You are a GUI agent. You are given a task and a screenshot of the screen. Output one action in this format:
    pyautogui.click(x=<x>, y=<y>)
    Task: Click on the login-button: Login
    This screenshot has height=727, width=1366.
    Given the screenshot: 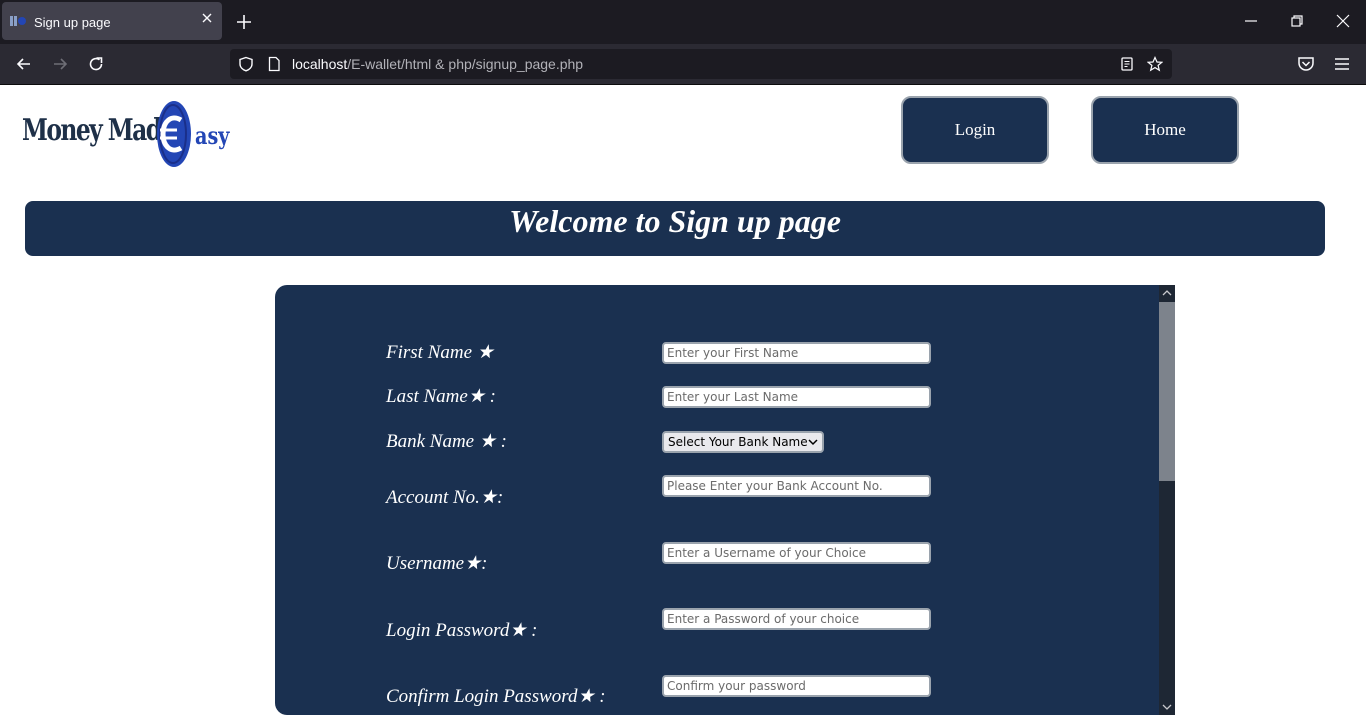 What is the action you would take?
    pyautogui.click(x=975, y=130)
    